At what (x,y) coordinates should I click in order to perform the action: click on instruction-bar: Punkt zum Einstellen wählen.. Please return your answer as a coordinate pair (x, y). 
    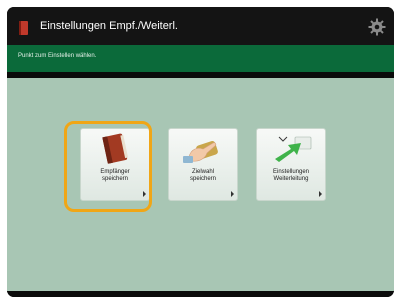
    Looking at the image, I should click on (200, 58).